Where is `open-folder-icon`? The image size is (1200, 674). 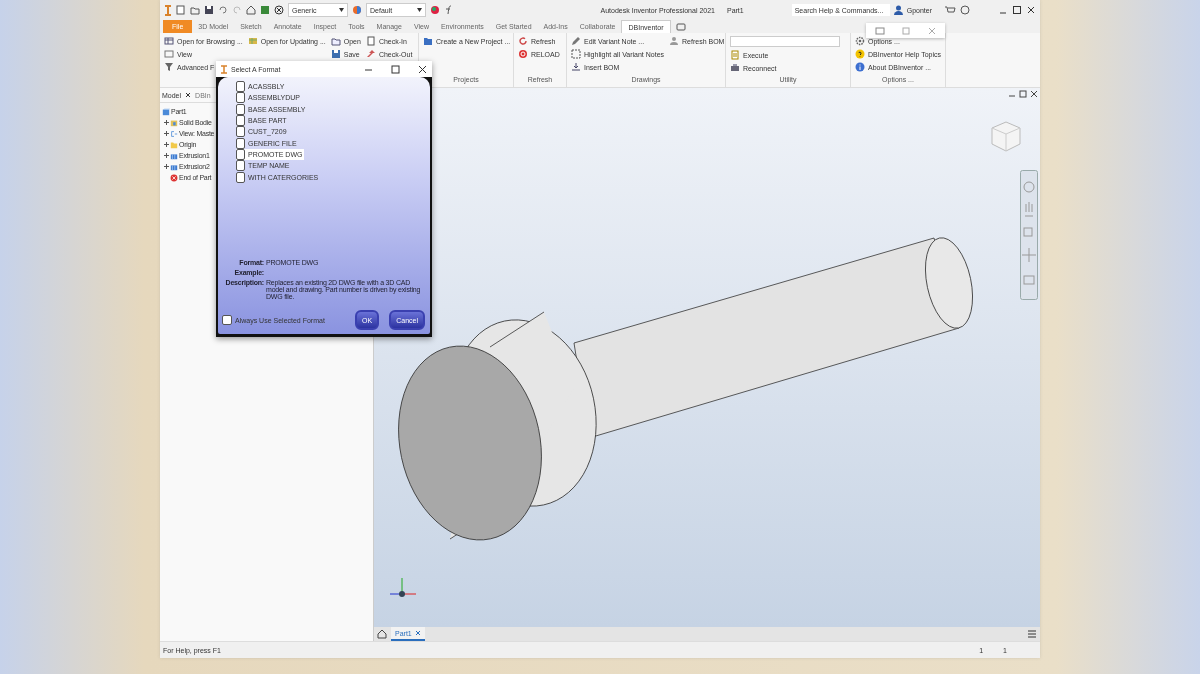 open-folder-icon is located at coordinates (195, 10).